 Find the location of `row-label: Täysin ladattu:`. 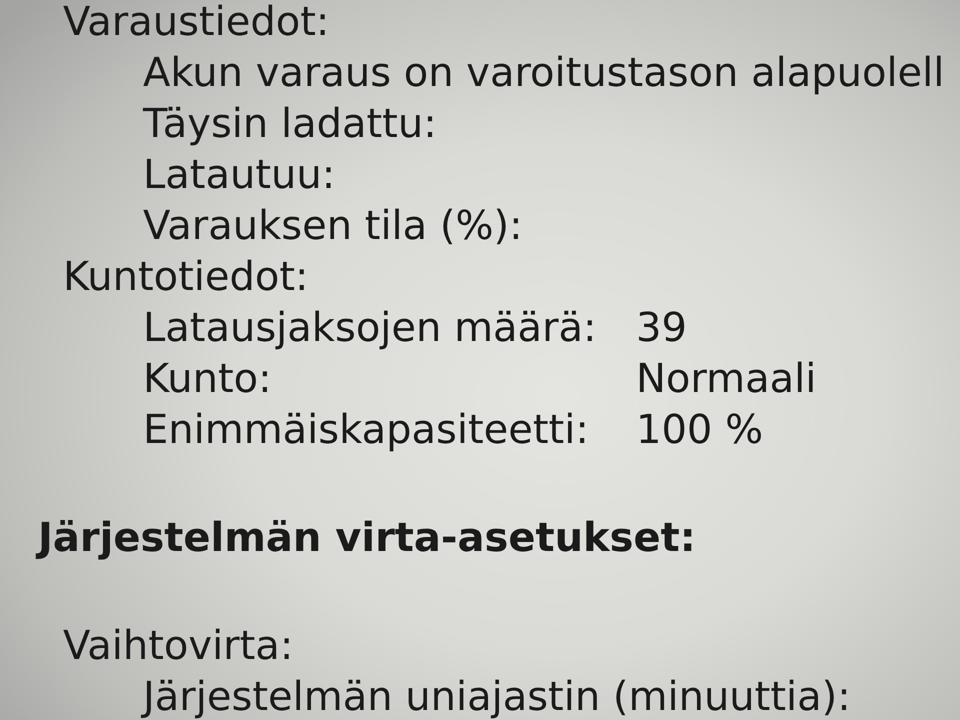

row-label: Täysin ladattu: is located at coordinates (290, 124).